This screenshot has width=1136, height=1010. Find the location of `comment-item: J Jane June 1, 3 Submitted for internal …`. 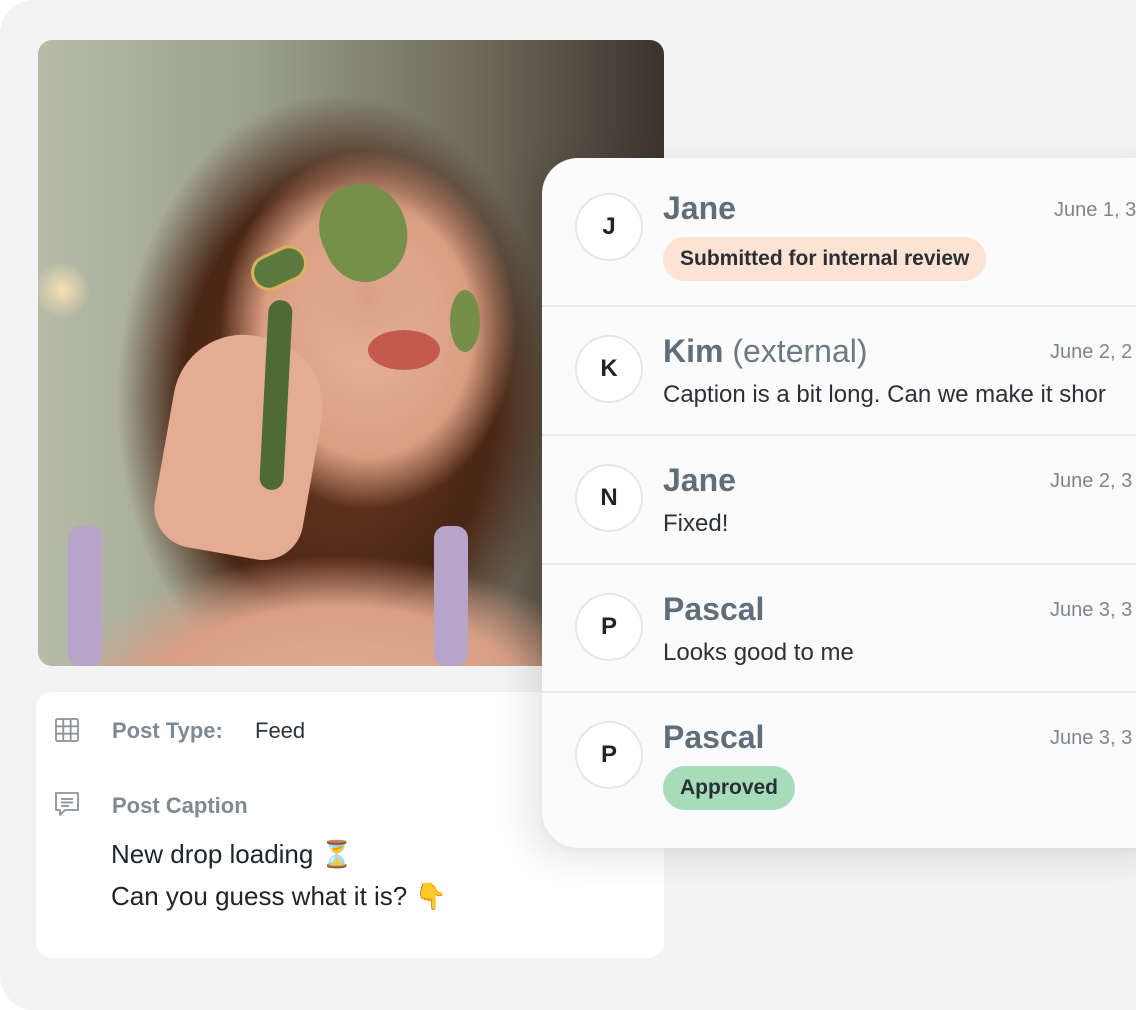

comment-item: J Jane June 1, 3 Submitted for internal … is located at coordinates (839, 222).